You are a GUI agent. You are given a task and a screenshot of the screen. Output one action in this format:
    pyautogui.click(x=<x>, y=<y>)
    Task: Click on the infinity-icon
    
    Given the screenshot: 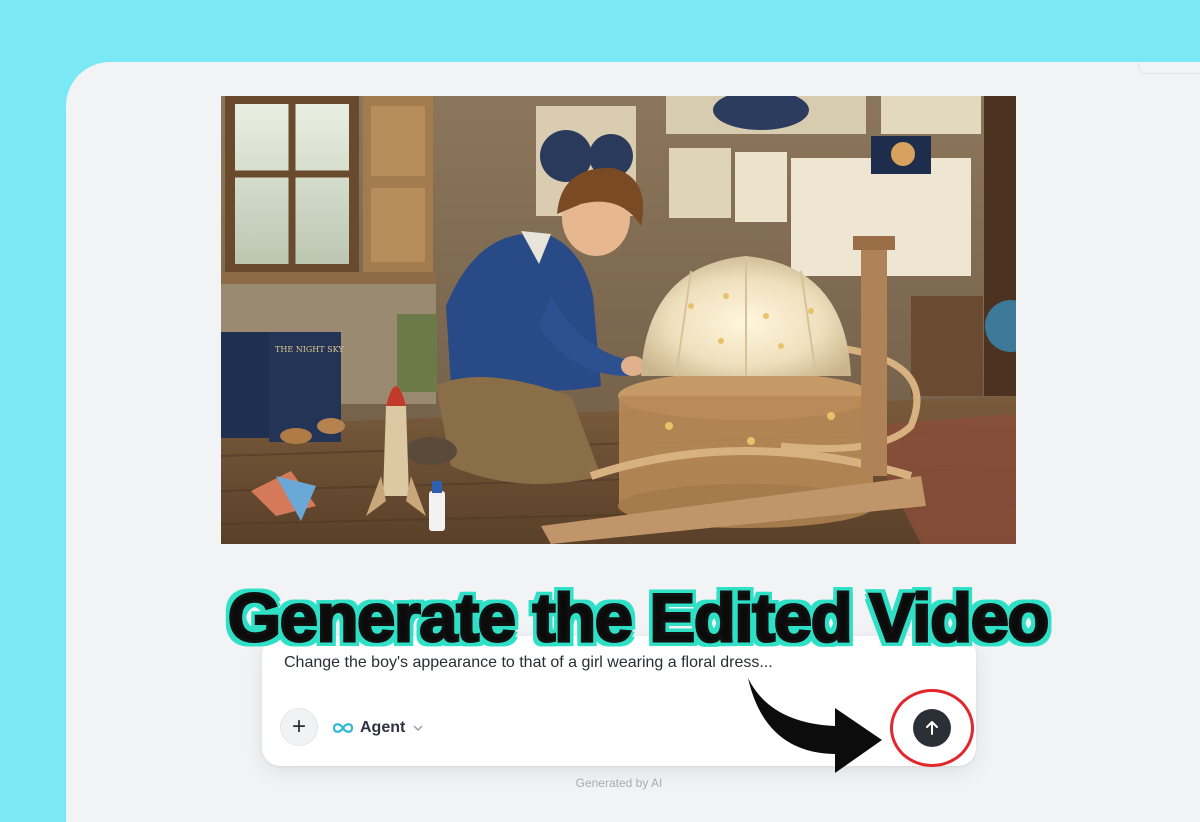 What is the action you would take?
    pyautogui.click(x=343, y=728)
    